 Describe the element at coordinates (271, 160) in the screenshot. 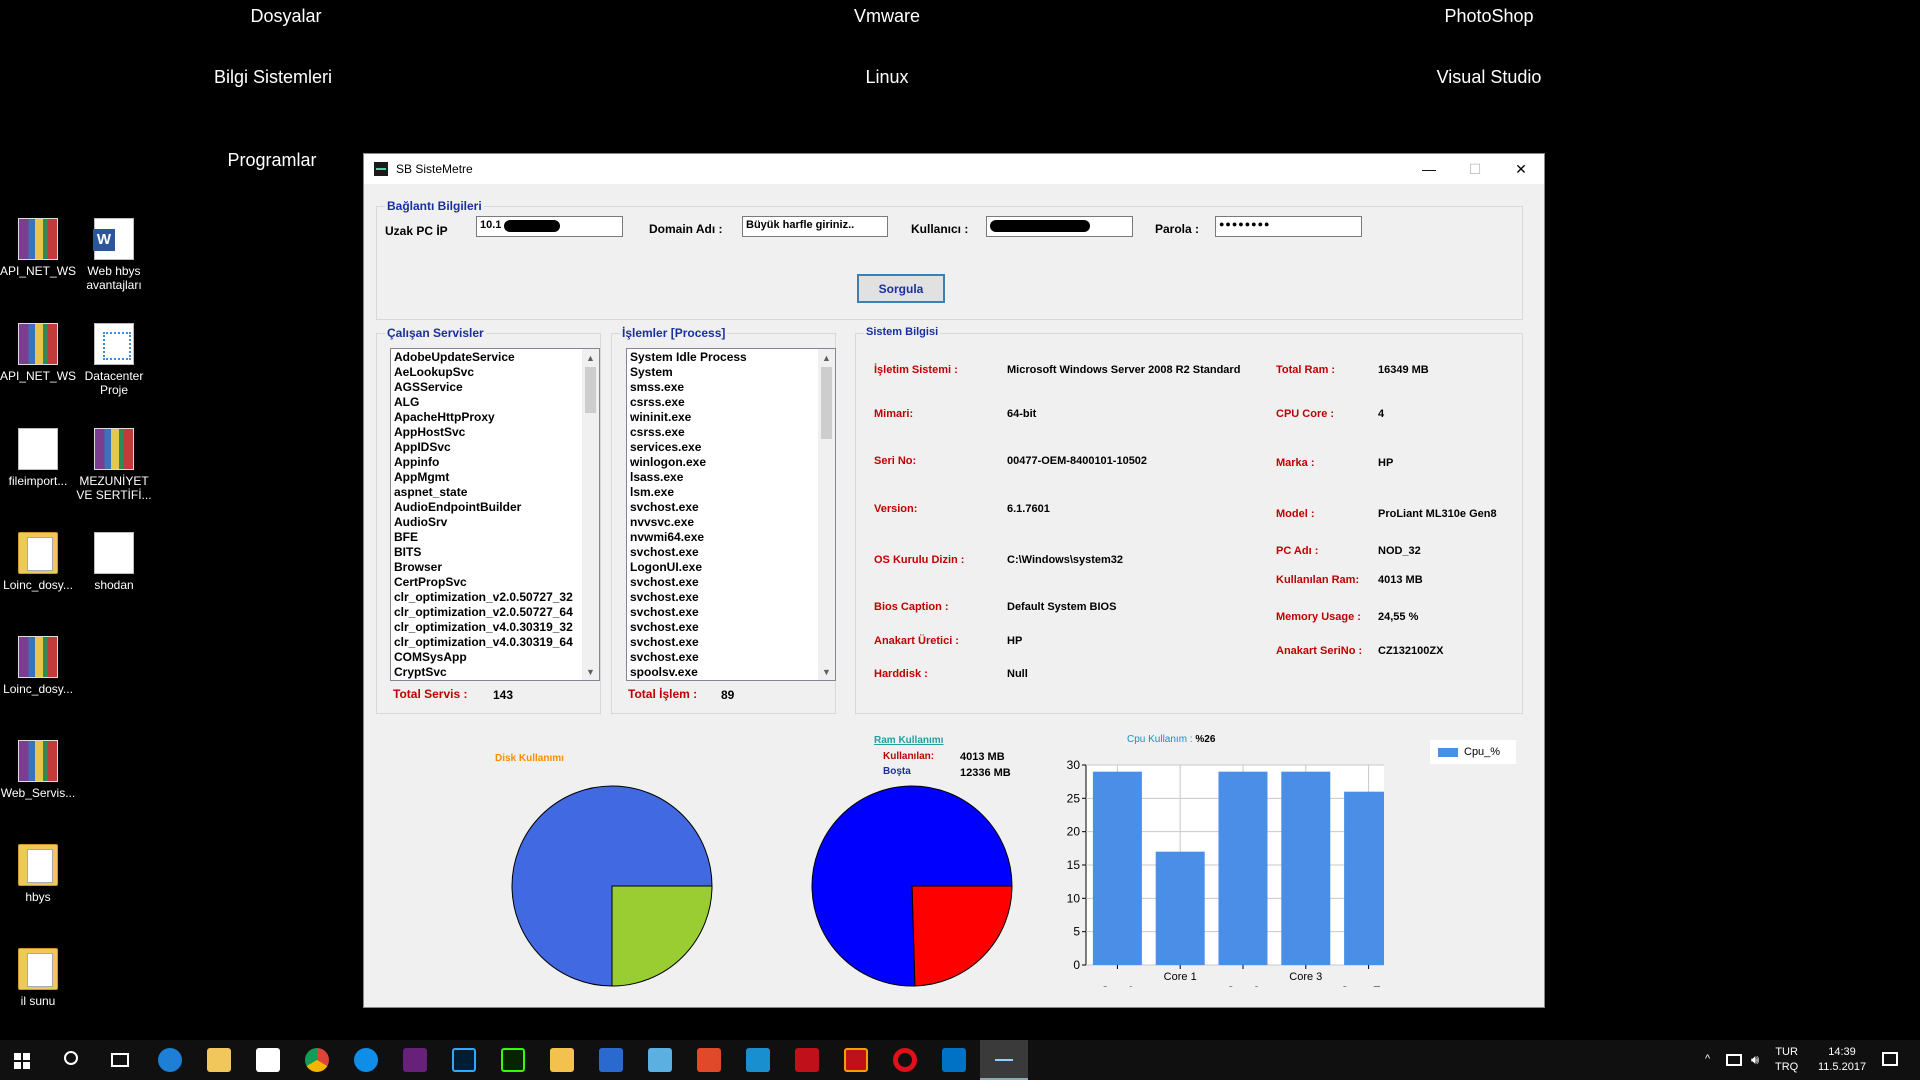

I see `desktop-label-programlar: Programlar` at that location.